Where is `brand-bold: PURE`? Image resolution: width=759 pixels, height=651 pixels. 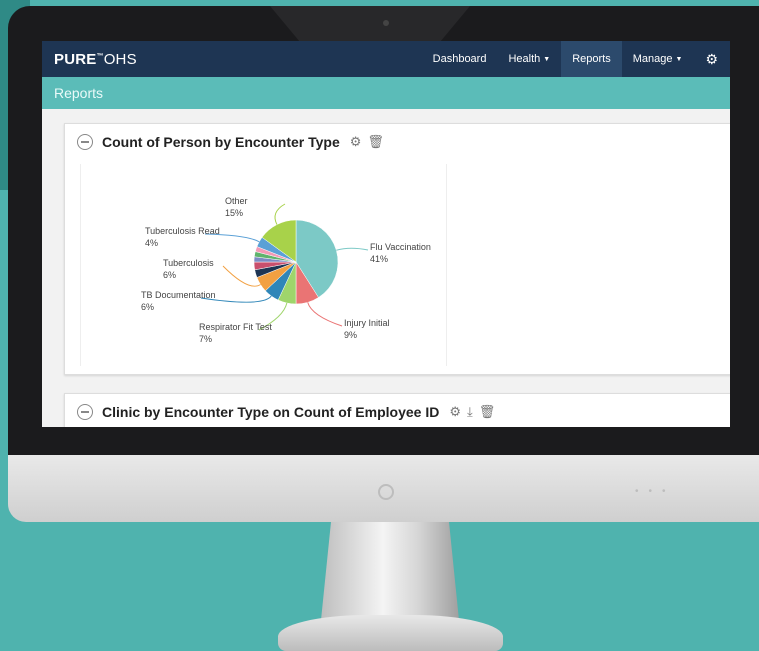 brand-bold: PURE is located at coordinates (75, 59).